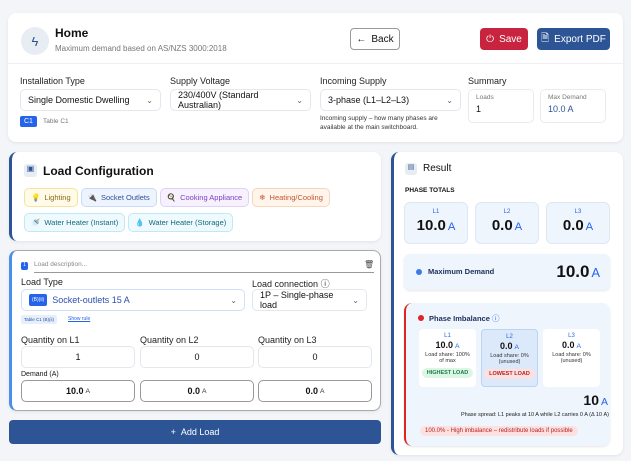 The width and height of the screenshot is (631, 461). What do you see at coordinates (573, 271) in the screenshot?
I see `value: 10.0` at bounding box center [573, 271].